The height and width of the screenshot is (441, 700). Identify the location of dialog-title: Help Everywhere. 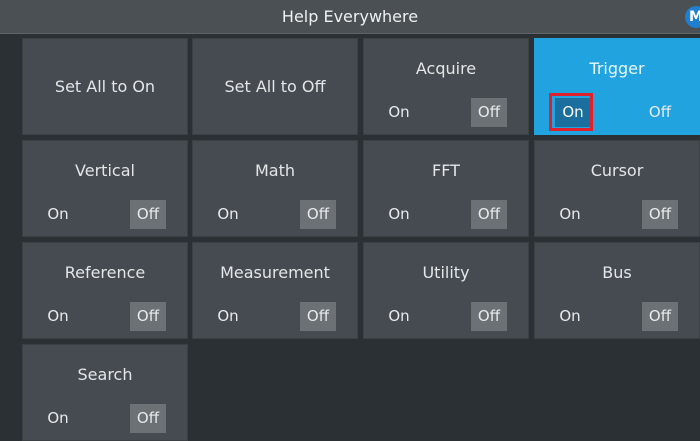
(350, 16).